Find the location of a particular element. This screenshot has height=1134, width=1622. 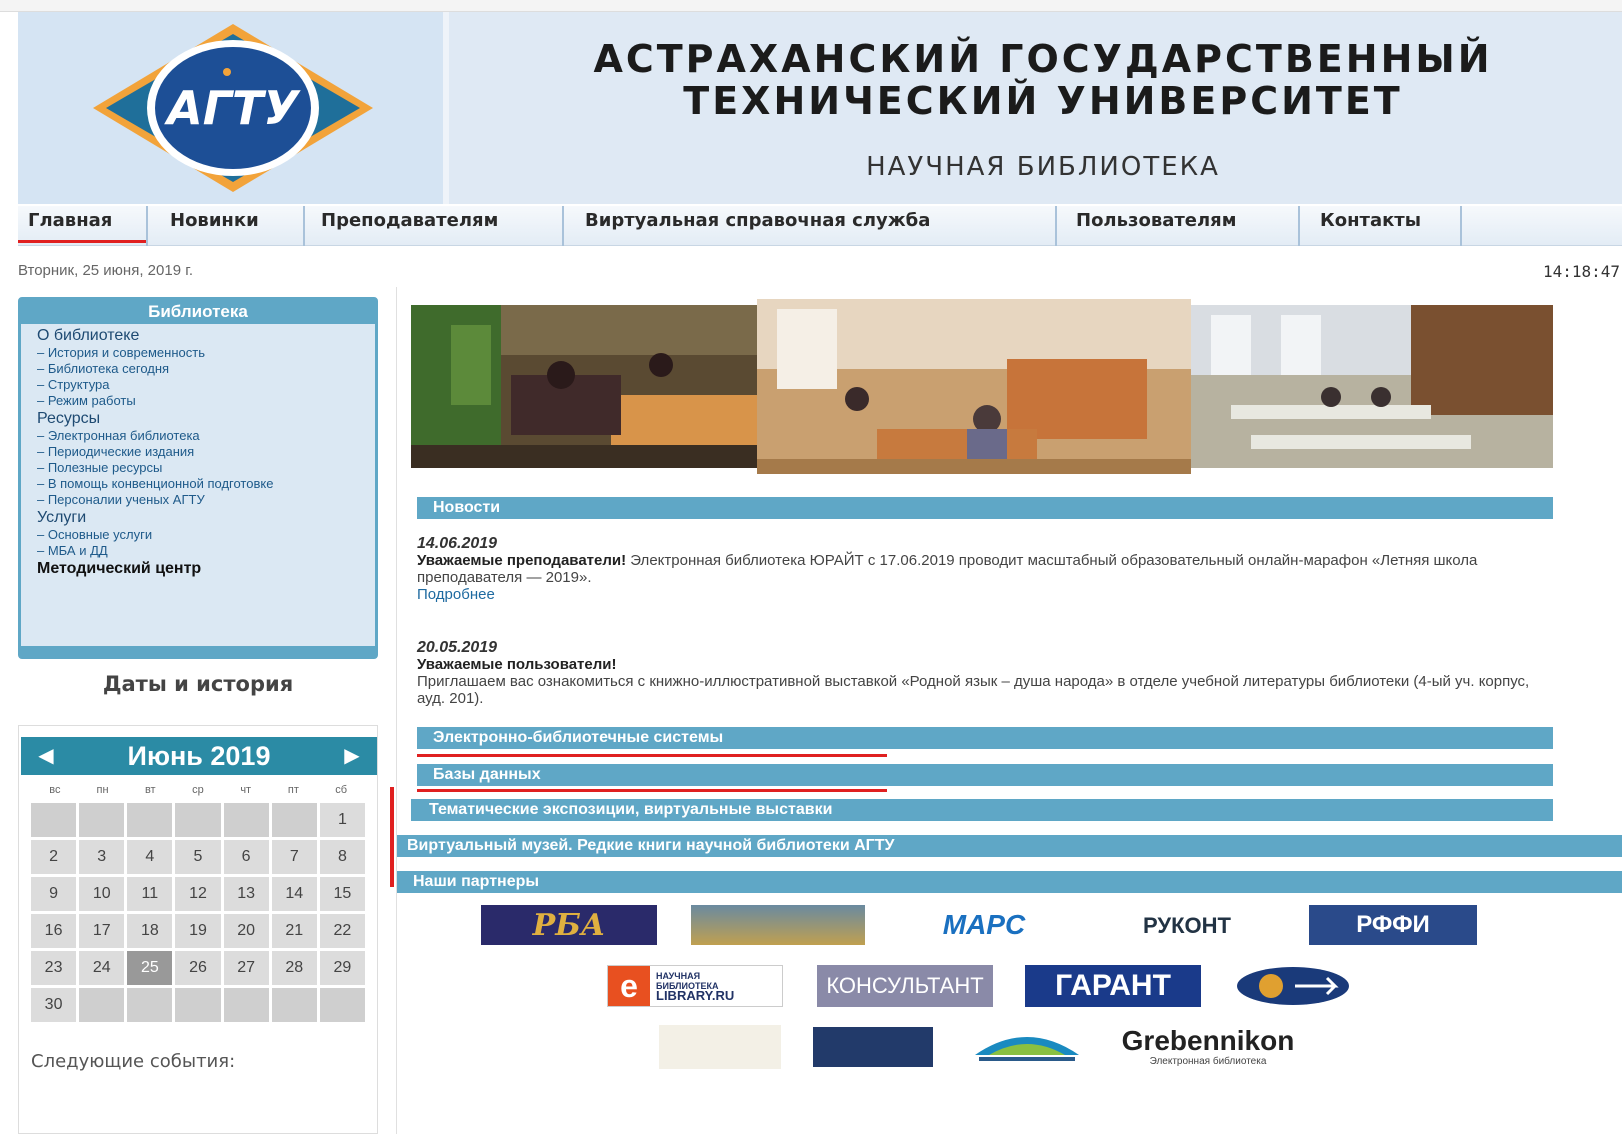

partner-grebennikon-logo: Grebennikon Электронная библиотека is located at coordinates (1208, 1047).